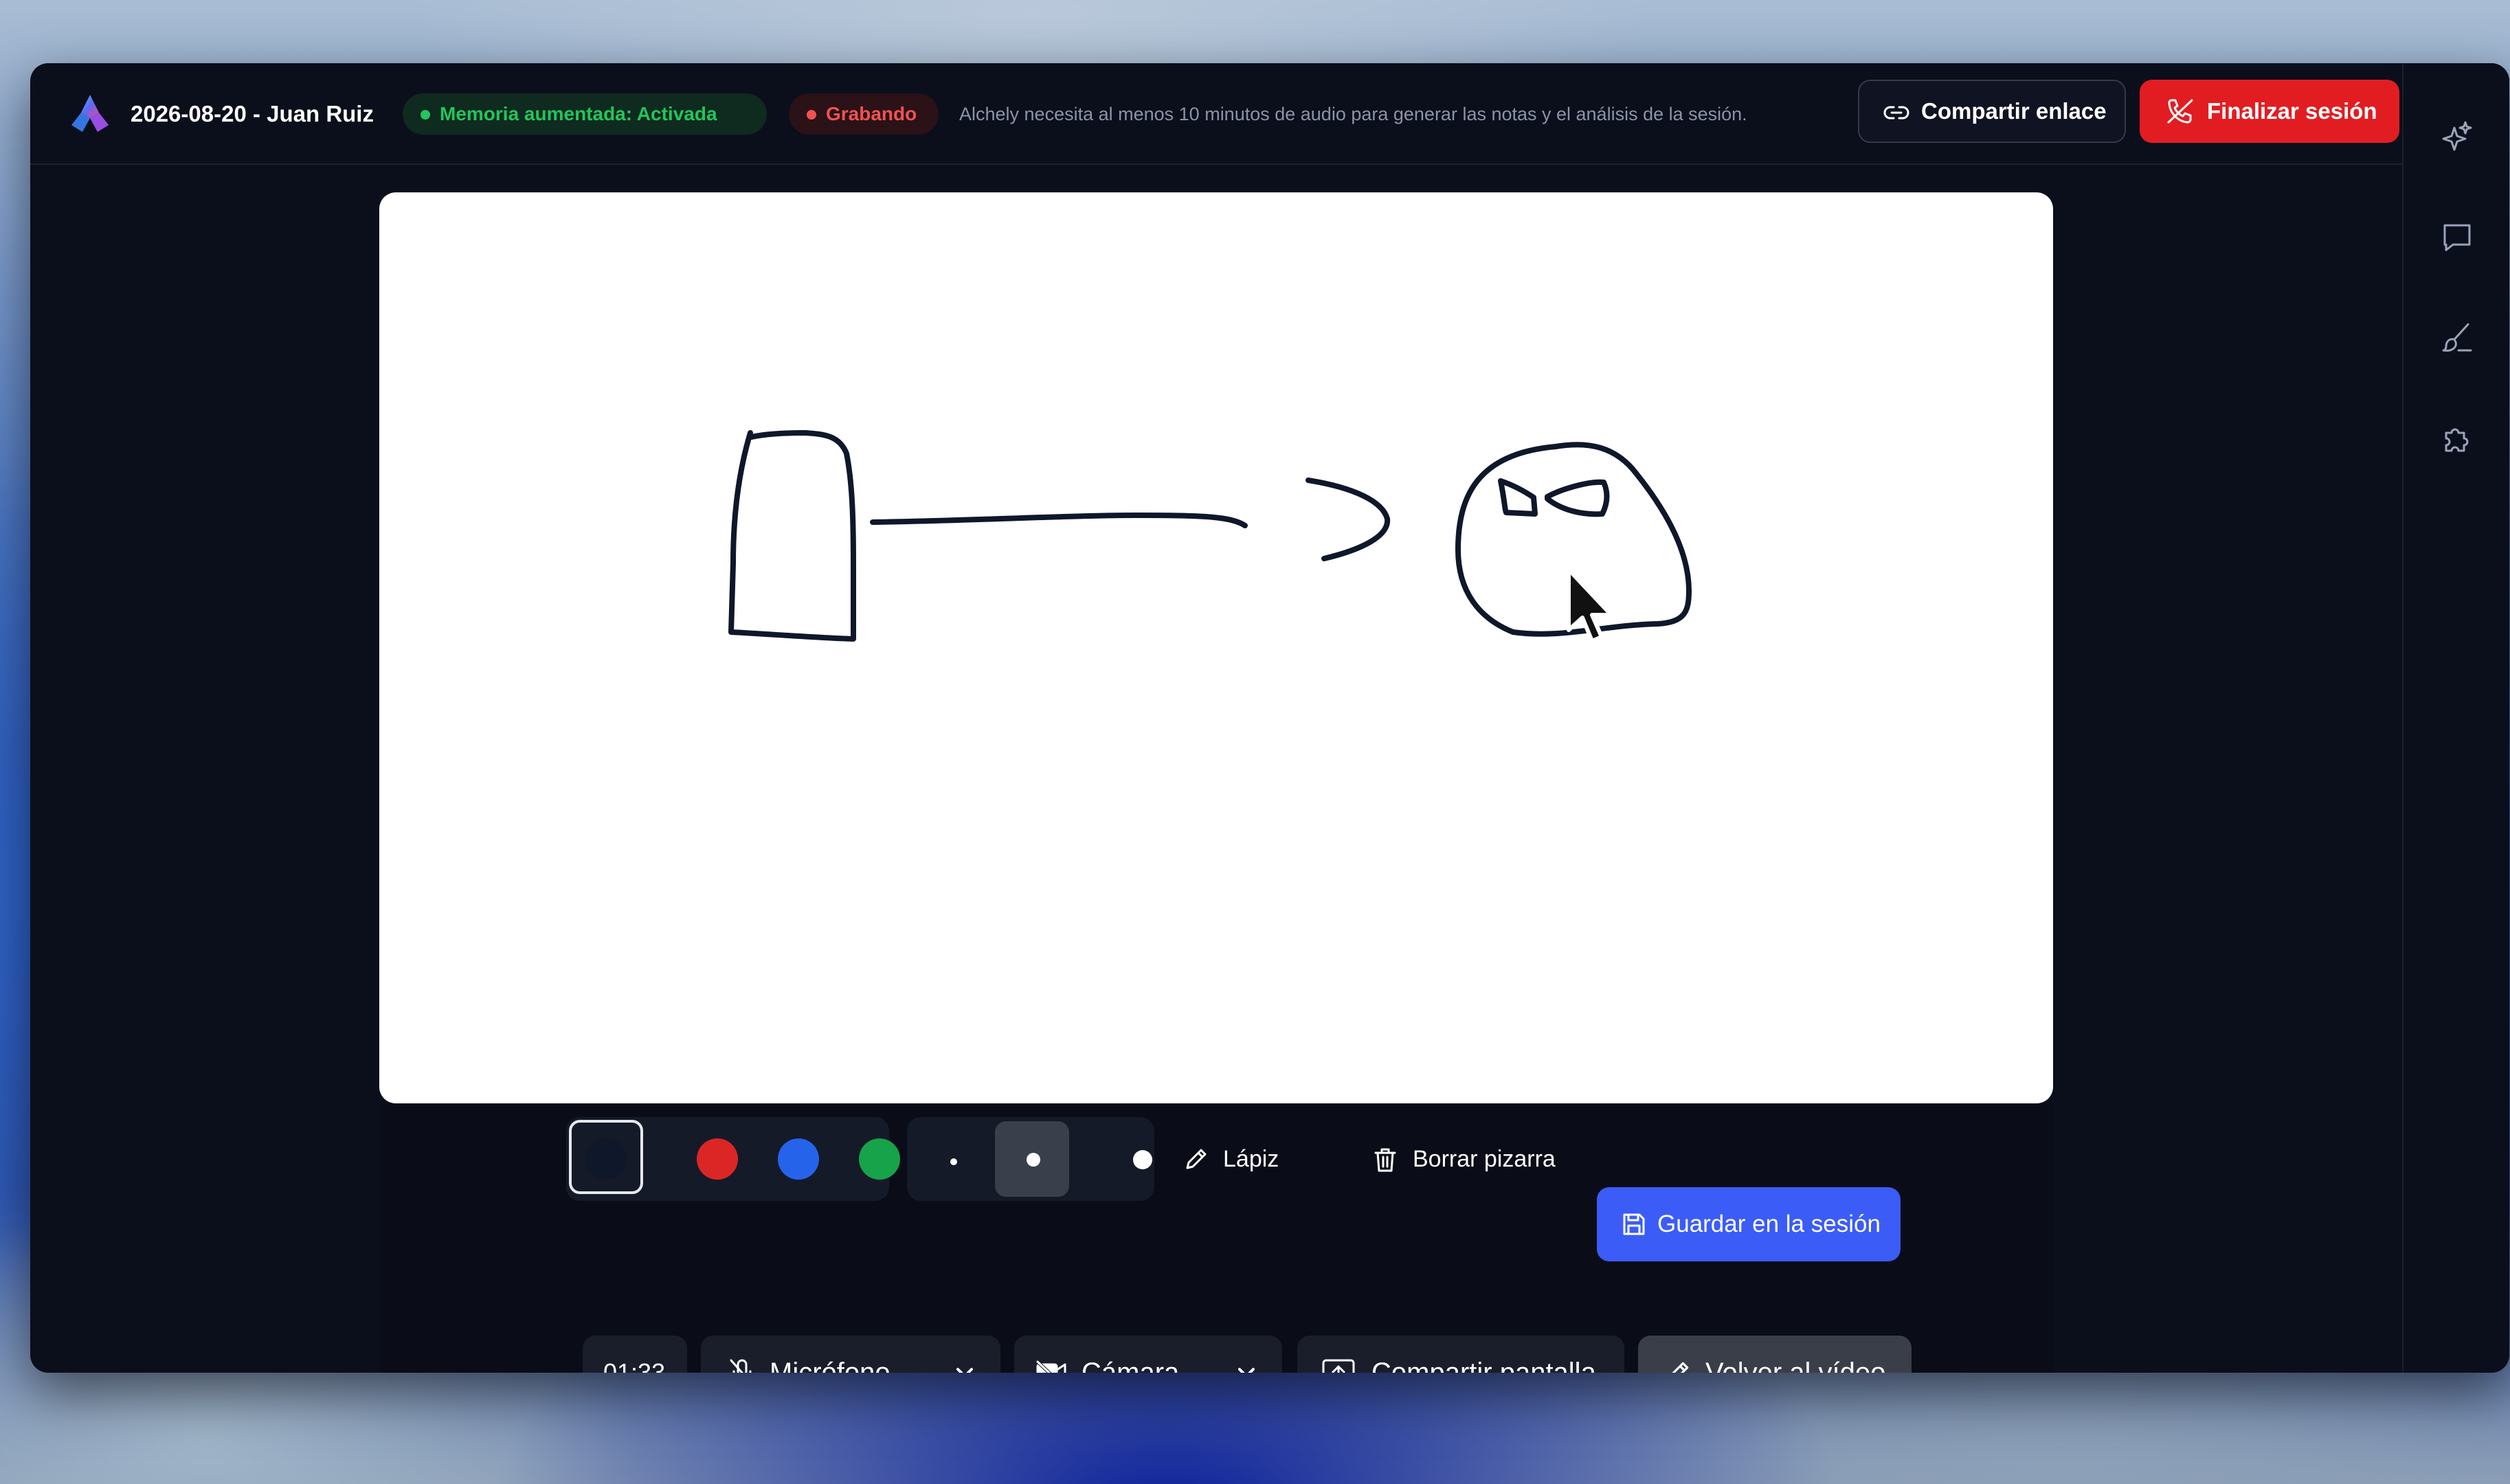 This screenshot has height=1484, width=2510. Describe the element at coordinates (1348, 519) in the screenshot. I see `drawn-arrow-head` at that location.